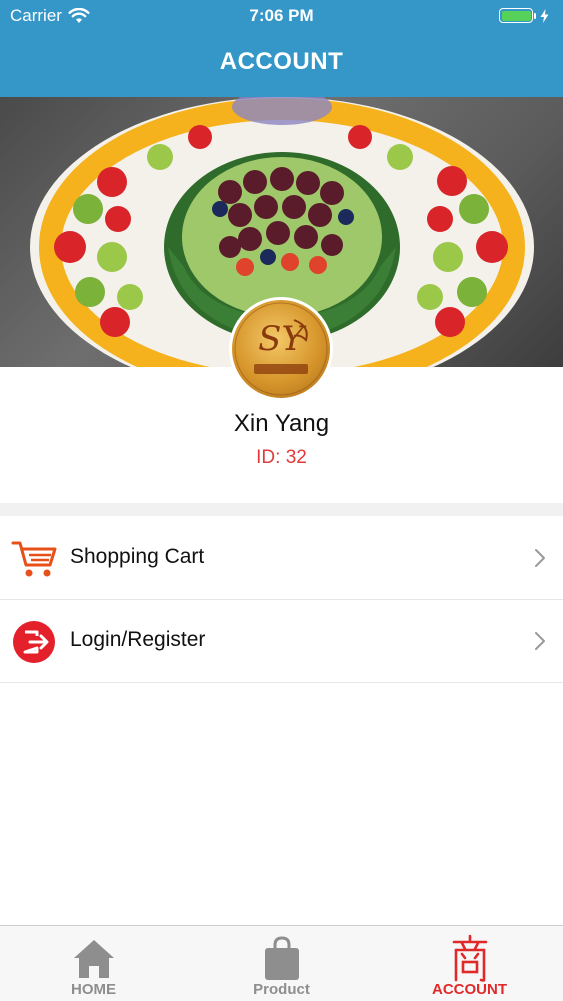 The width and height of the screenshot is (563, 1001). What do you see at coordinates (138, 639) in the screenshot?
I see `login-register-label: Login/Register` at bounding box center [138, 639].